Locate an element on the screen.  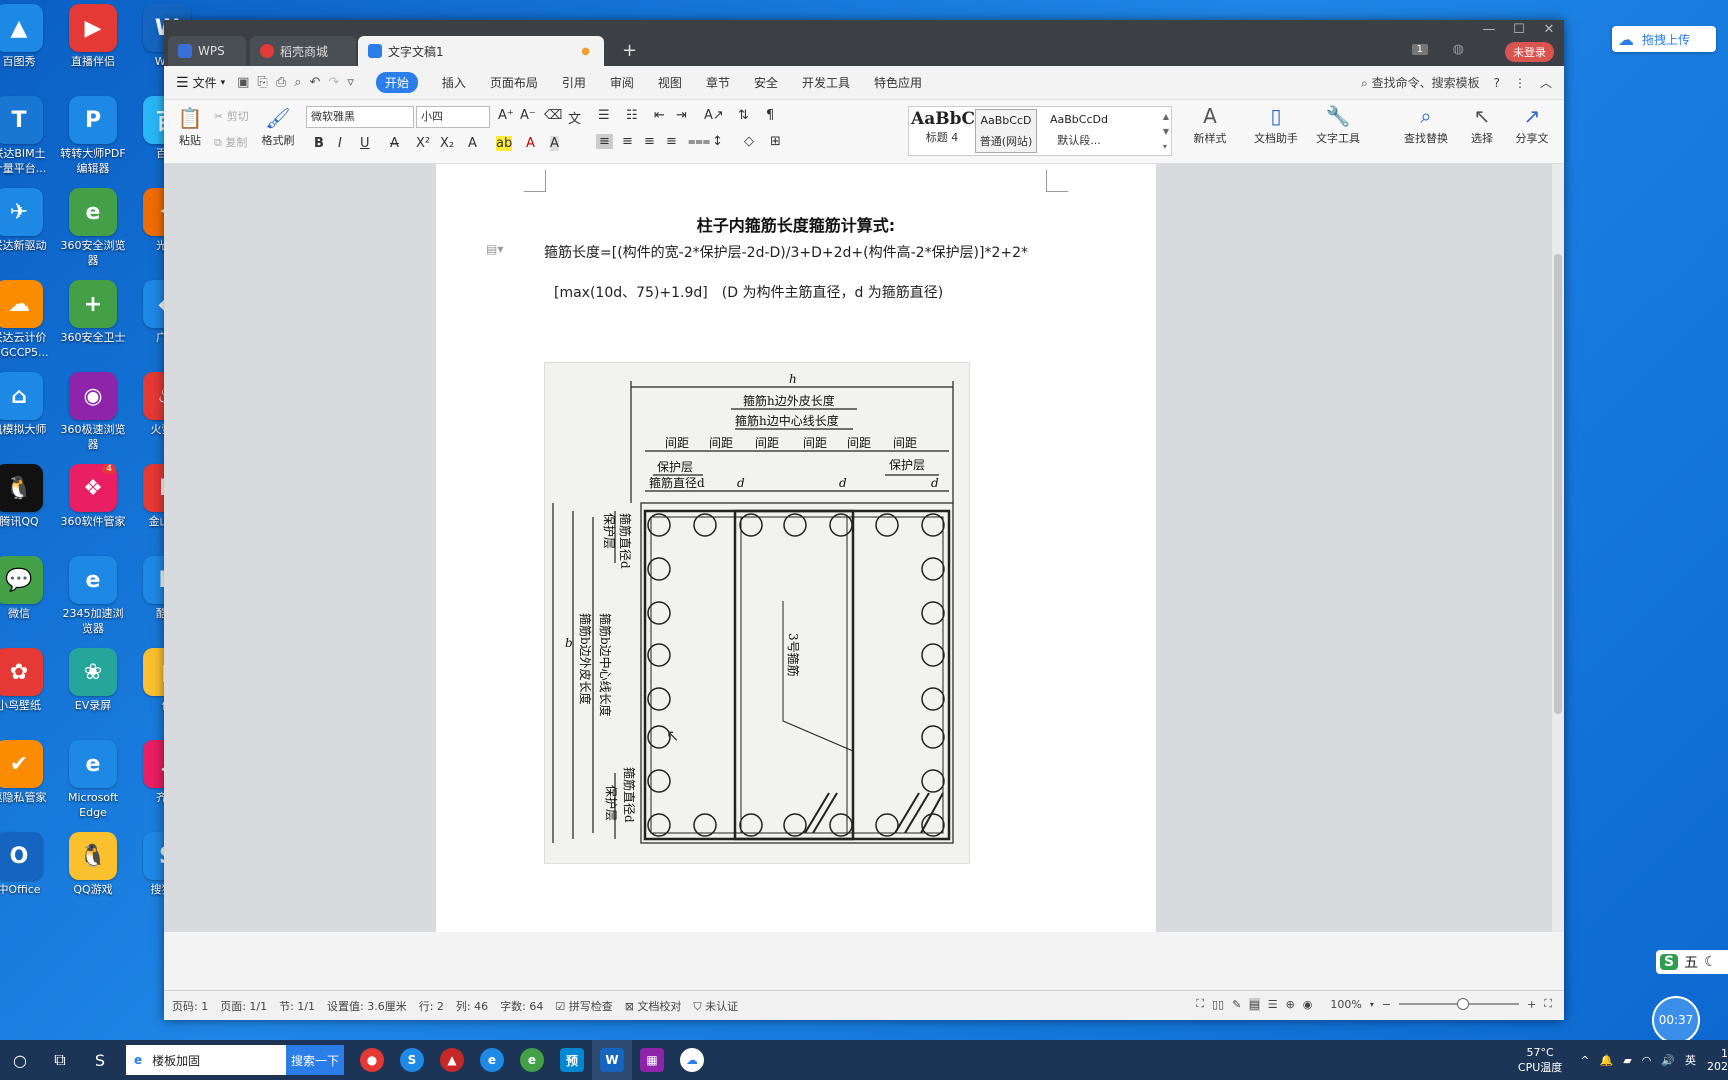
char-shading-icon: A is located at coordinates (554, 143).